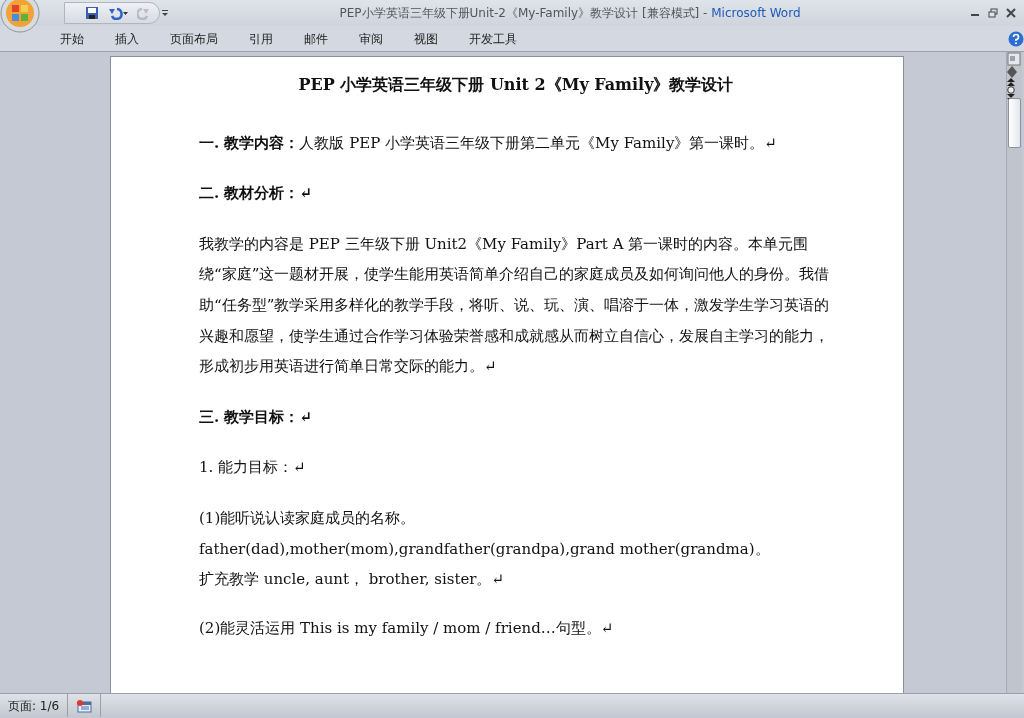 The height and width of the screenshot is (718, 1024). Describe the element at coordinates (165, 13) in the screenshot. I see `customize-toolbar-icon` at that location.